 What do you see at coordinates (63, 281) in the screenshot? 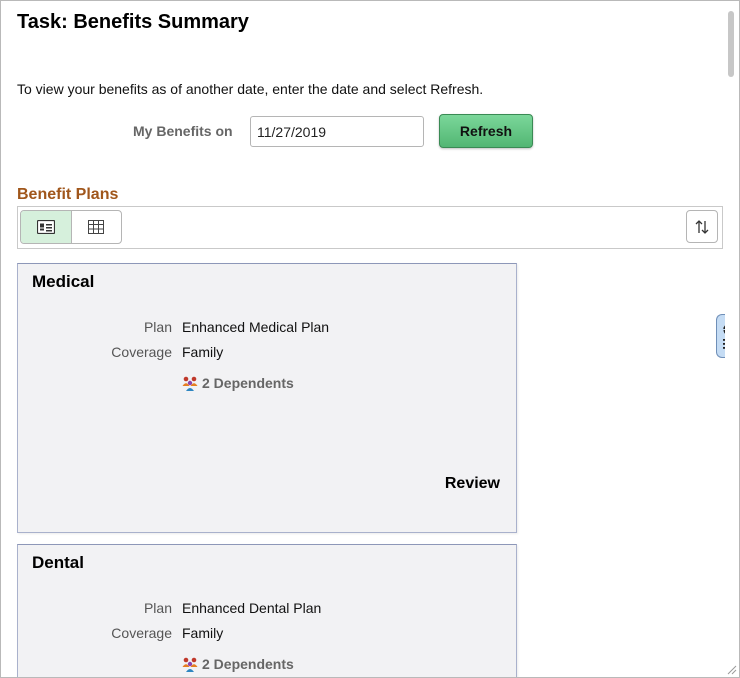
I see `card-title: Medical` at bounding box center [63, 281].